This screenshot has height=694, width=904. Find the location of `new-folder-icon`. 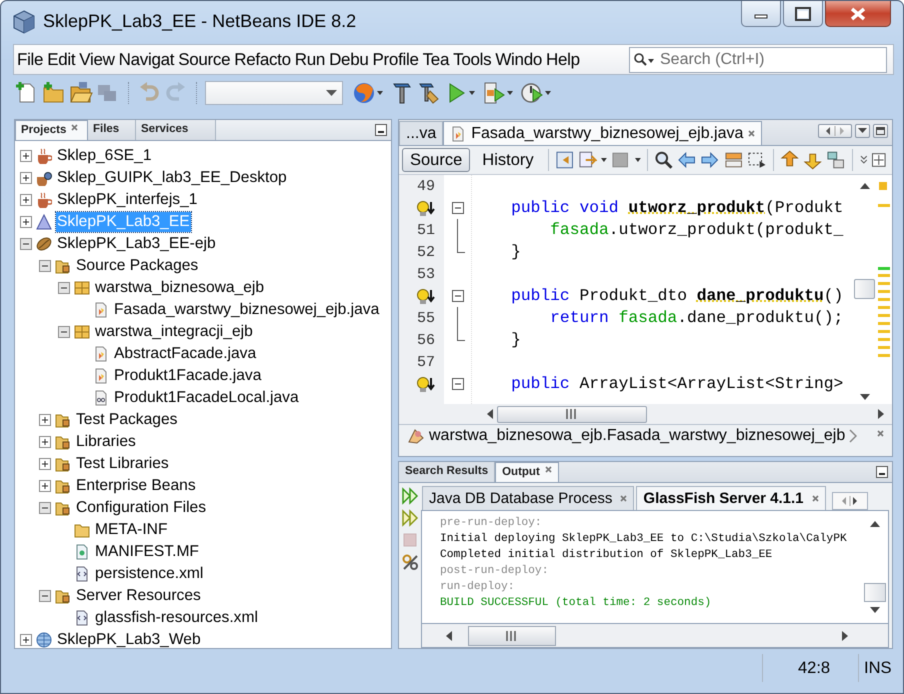

new-folder-icon is located at coordinates (54, 93).